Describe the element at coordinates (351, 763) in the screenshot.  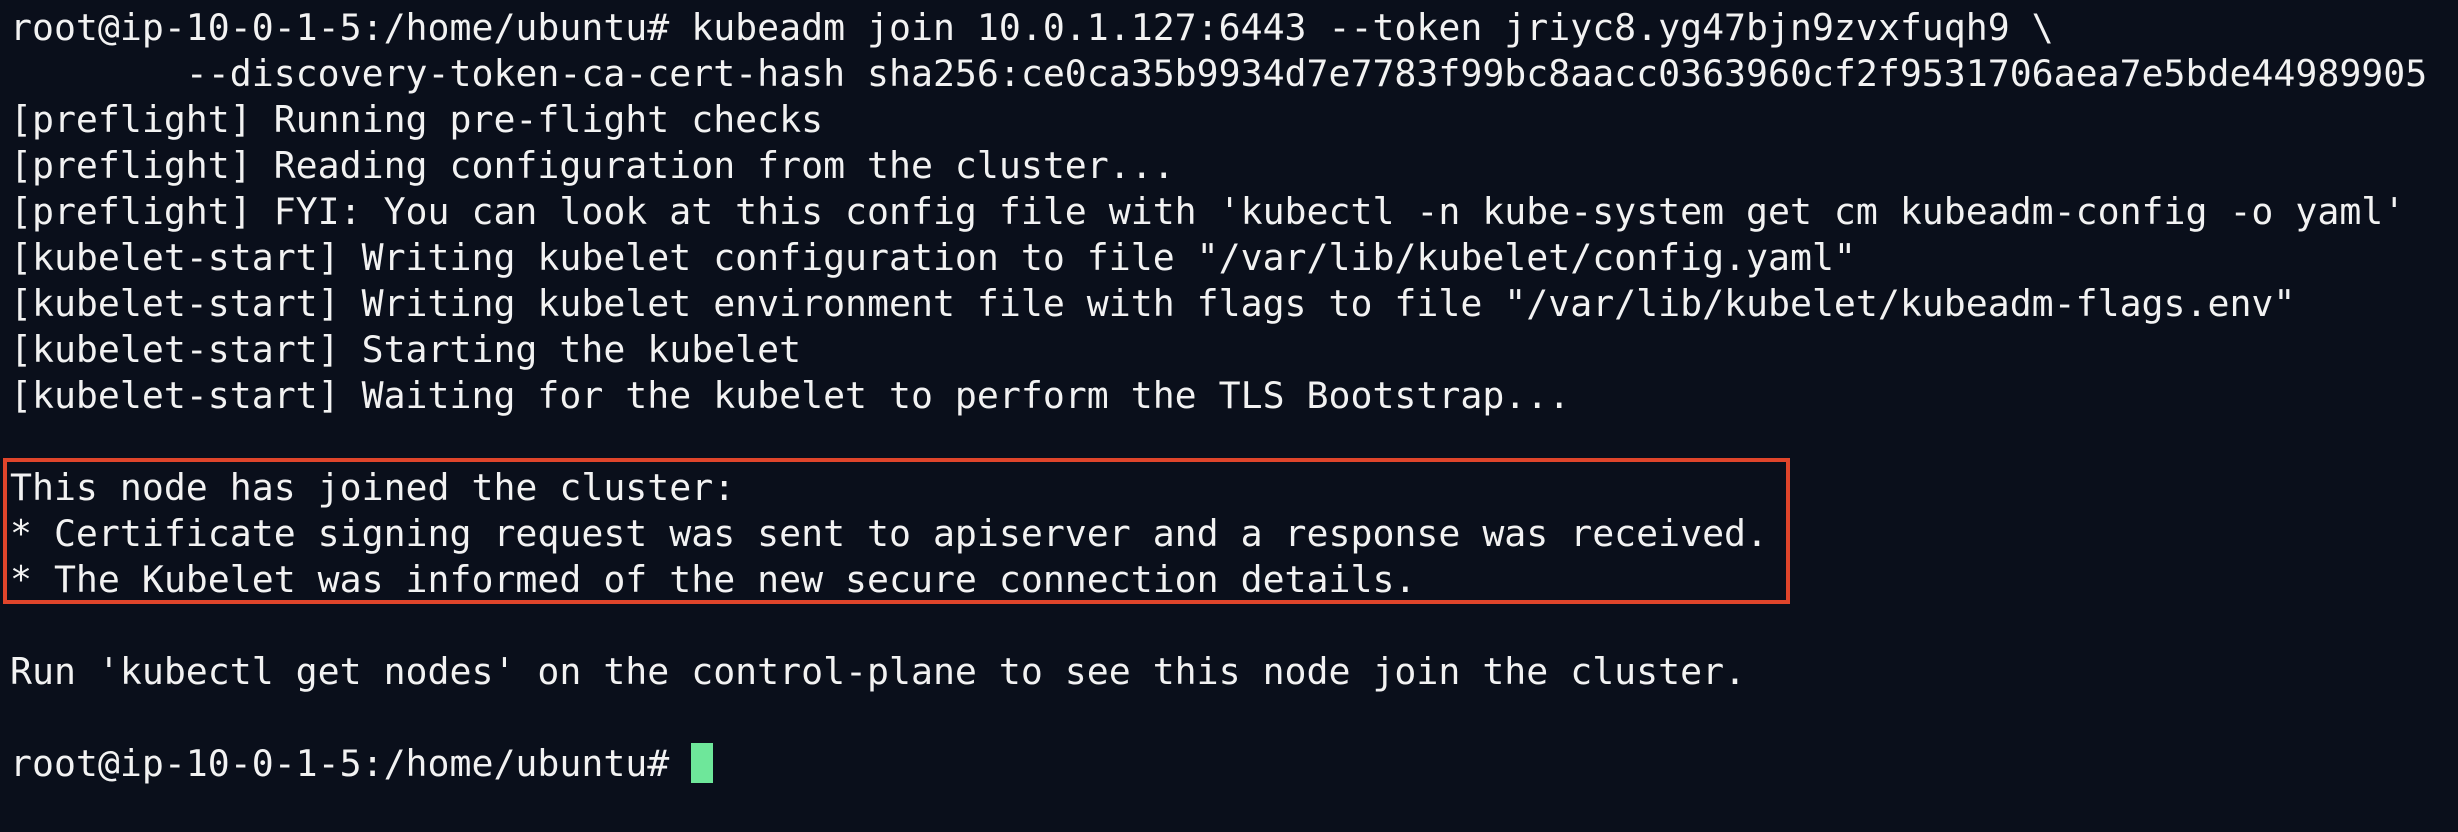
I see `shell-prompt: root@ip-10-0-1-5:/home/ubuntu#` at that location.